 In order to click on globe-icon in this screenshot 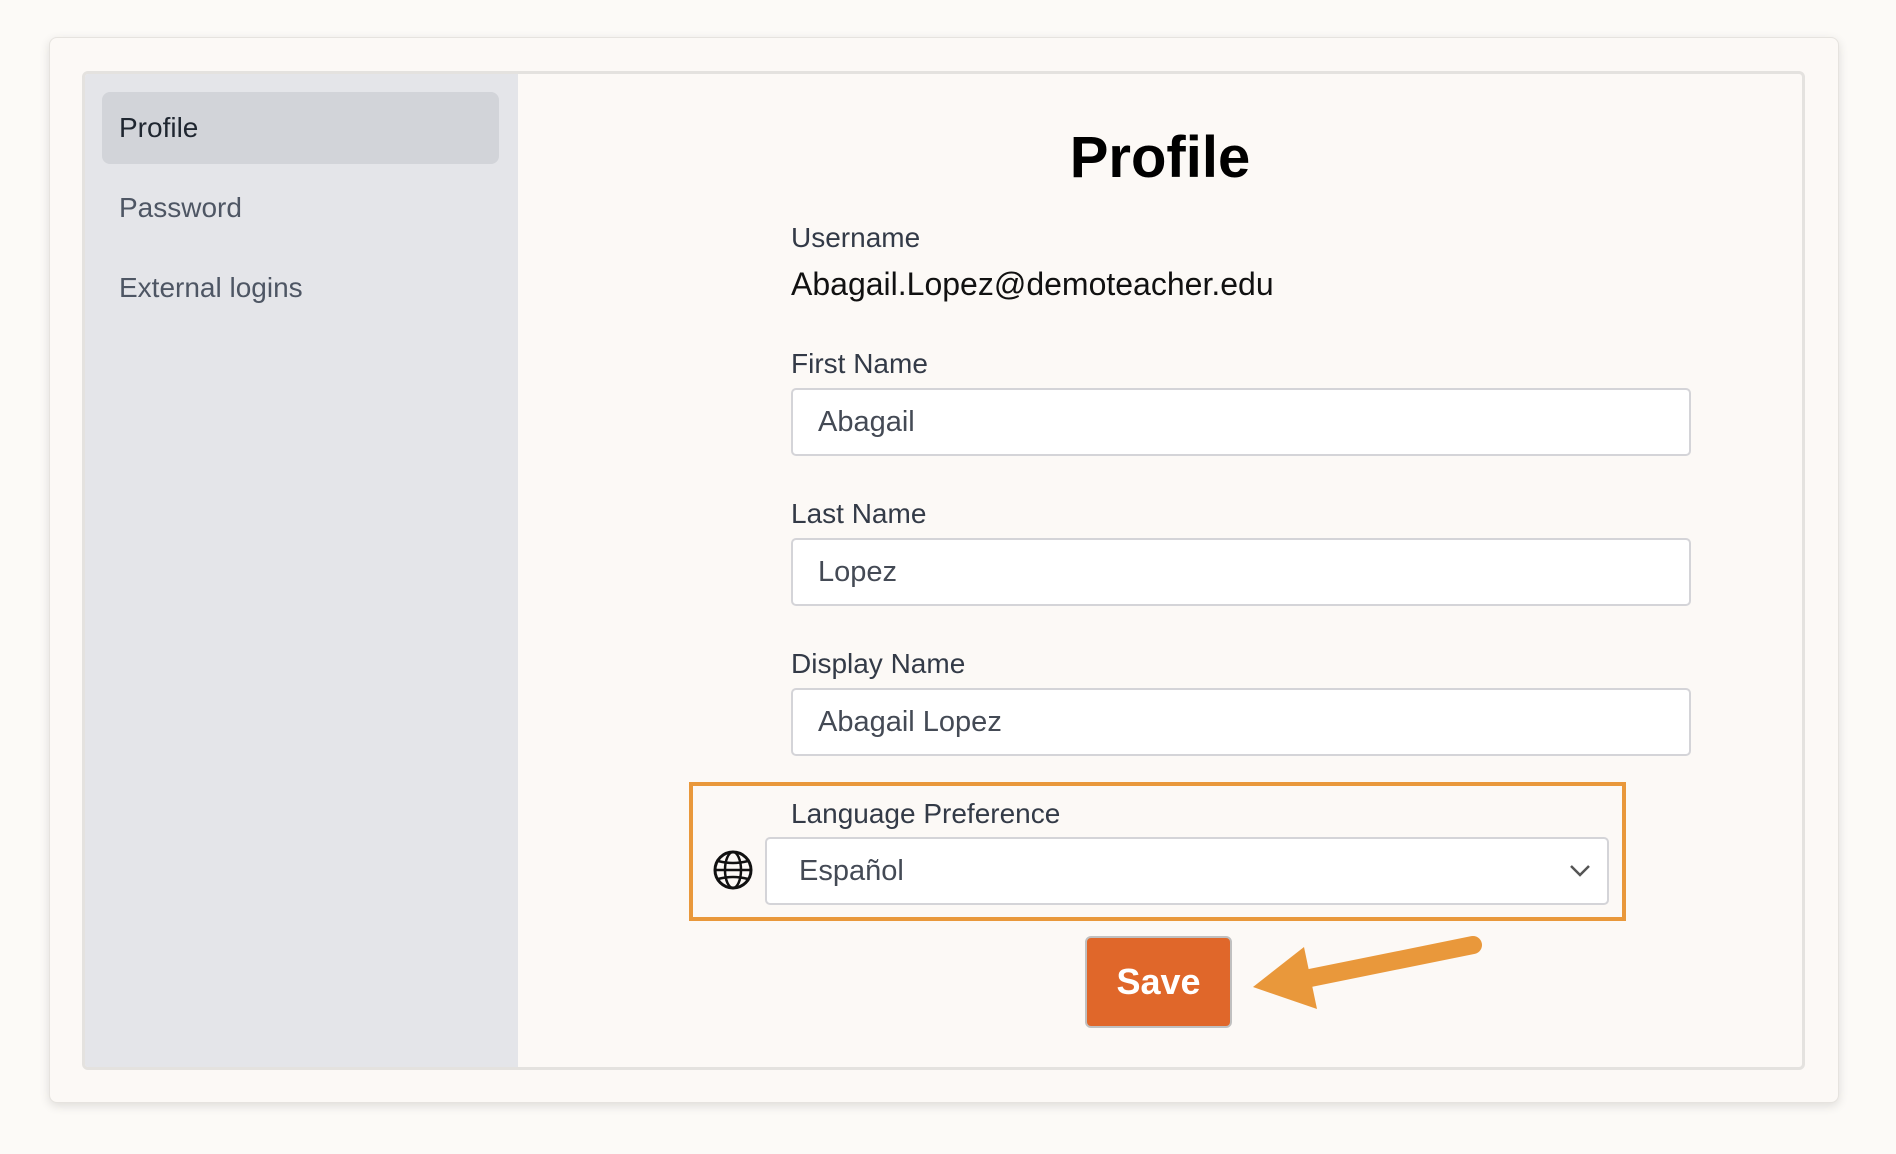, I will do `click(733, 870)`.